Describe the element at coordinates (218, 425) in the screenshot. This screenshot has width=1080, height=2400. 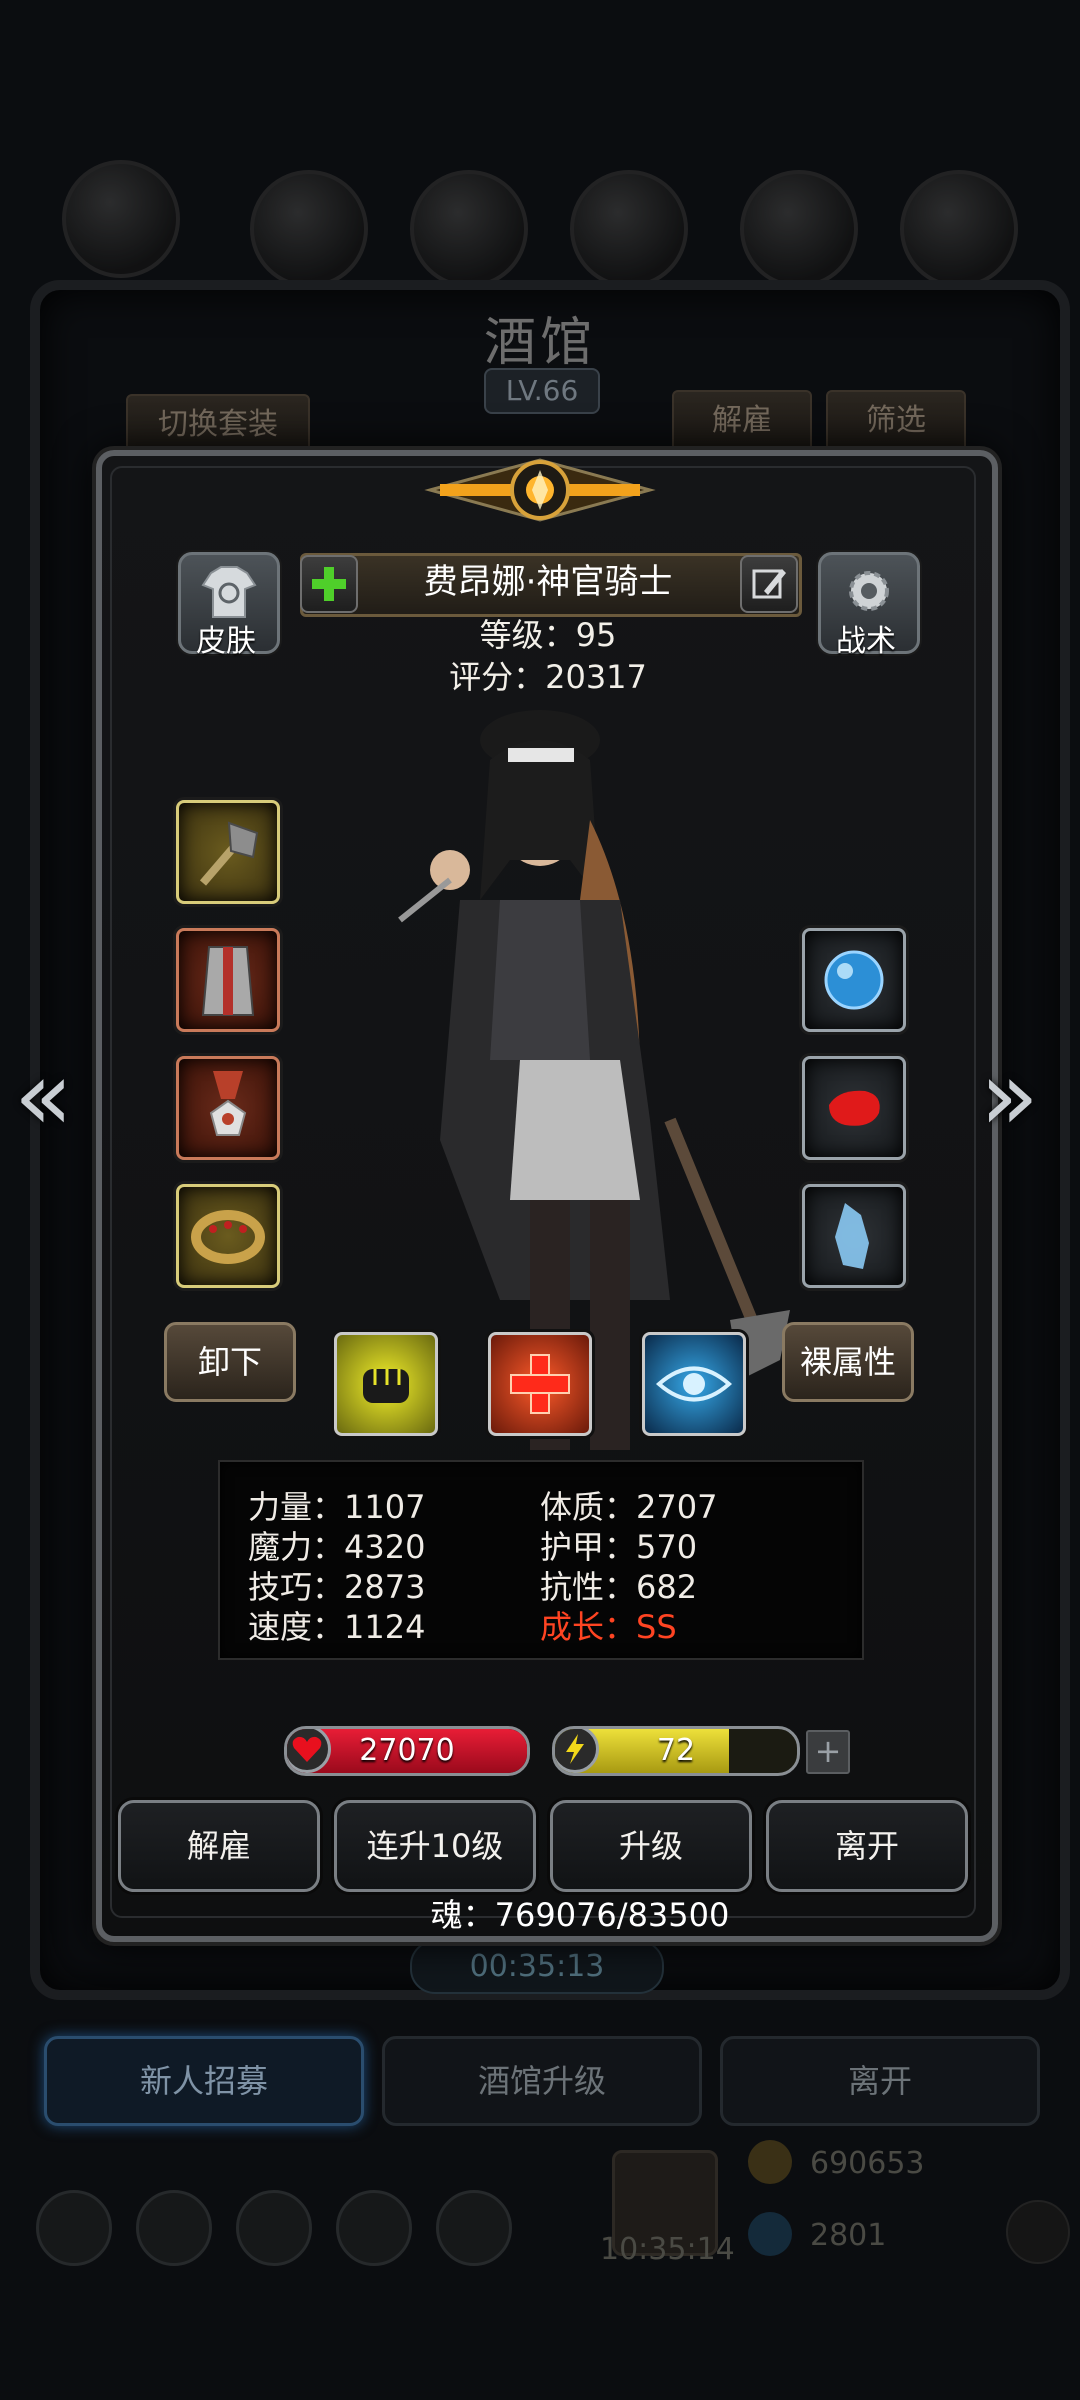
I see `switch-outfit-button: 切换套装` at that location.